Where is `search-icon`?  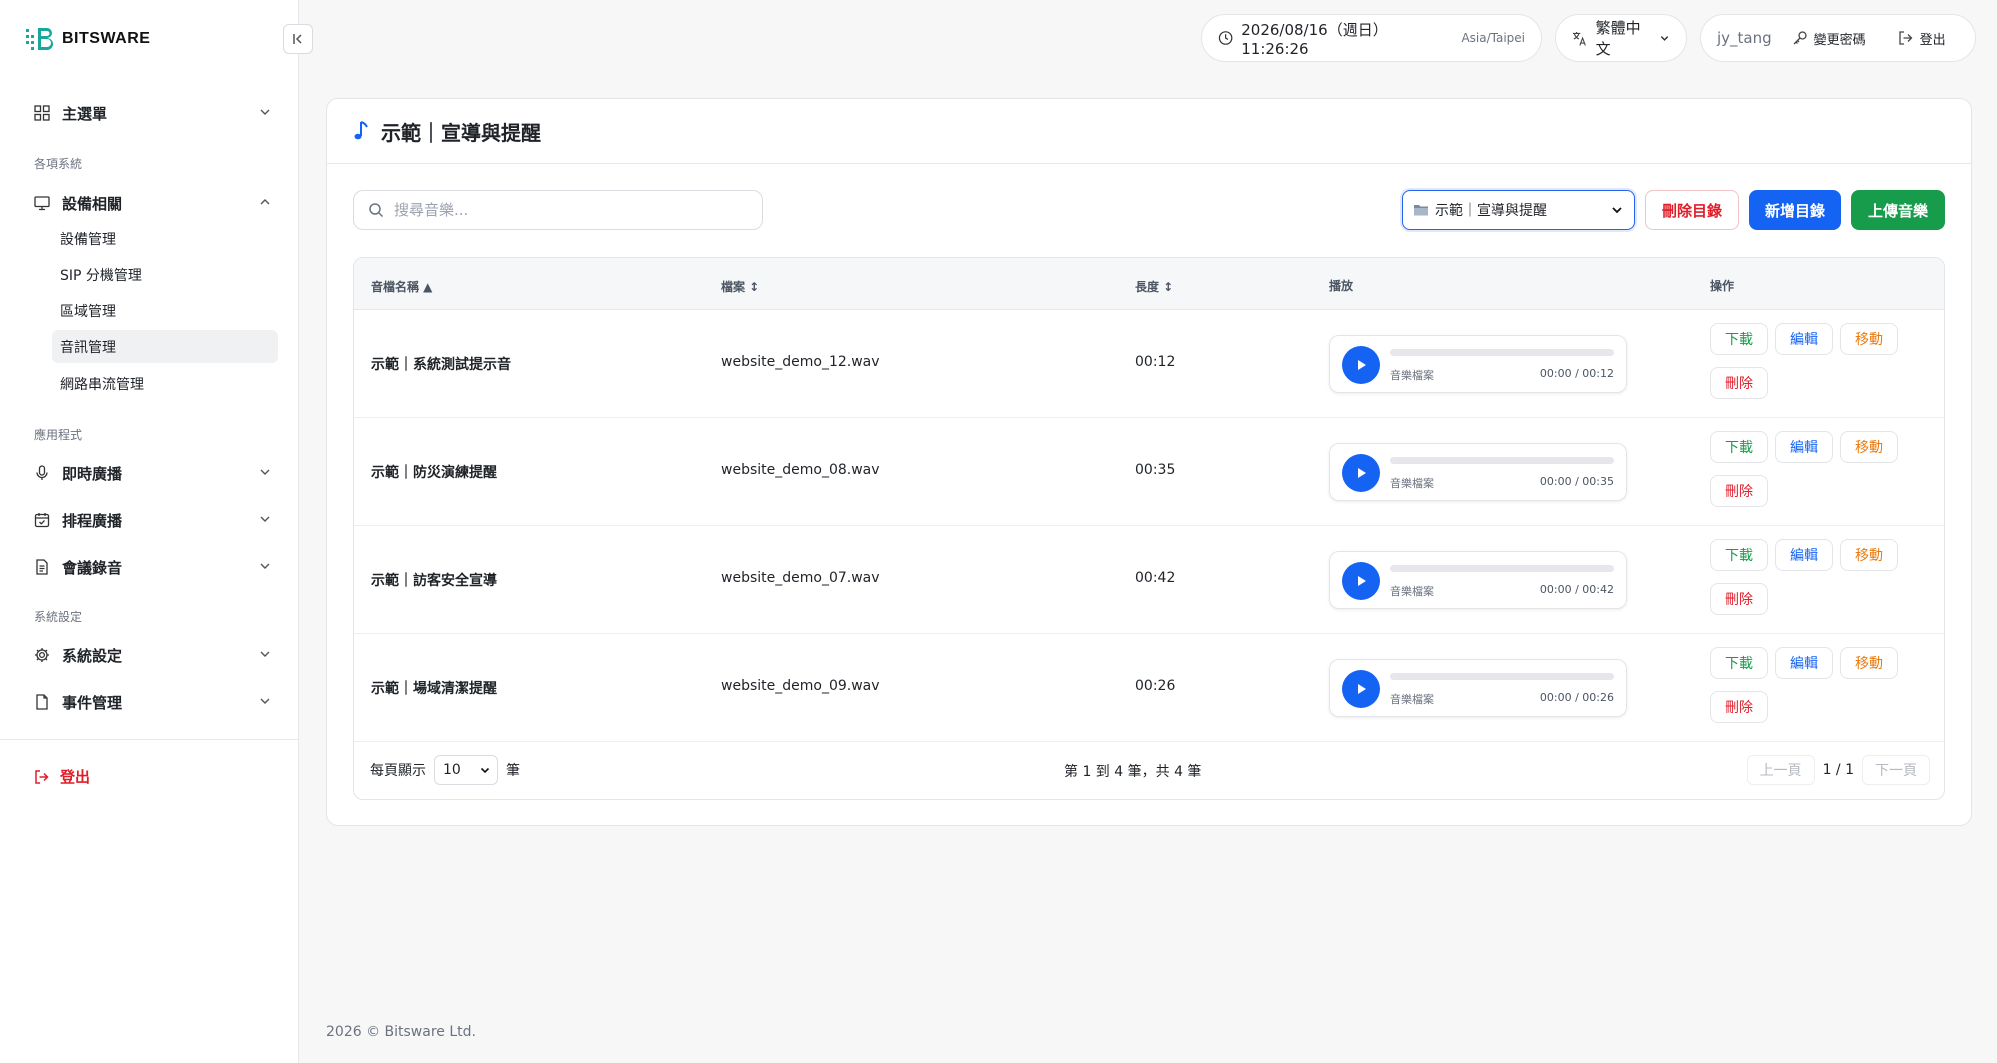
search-icon is located at coordinates (376, 210).